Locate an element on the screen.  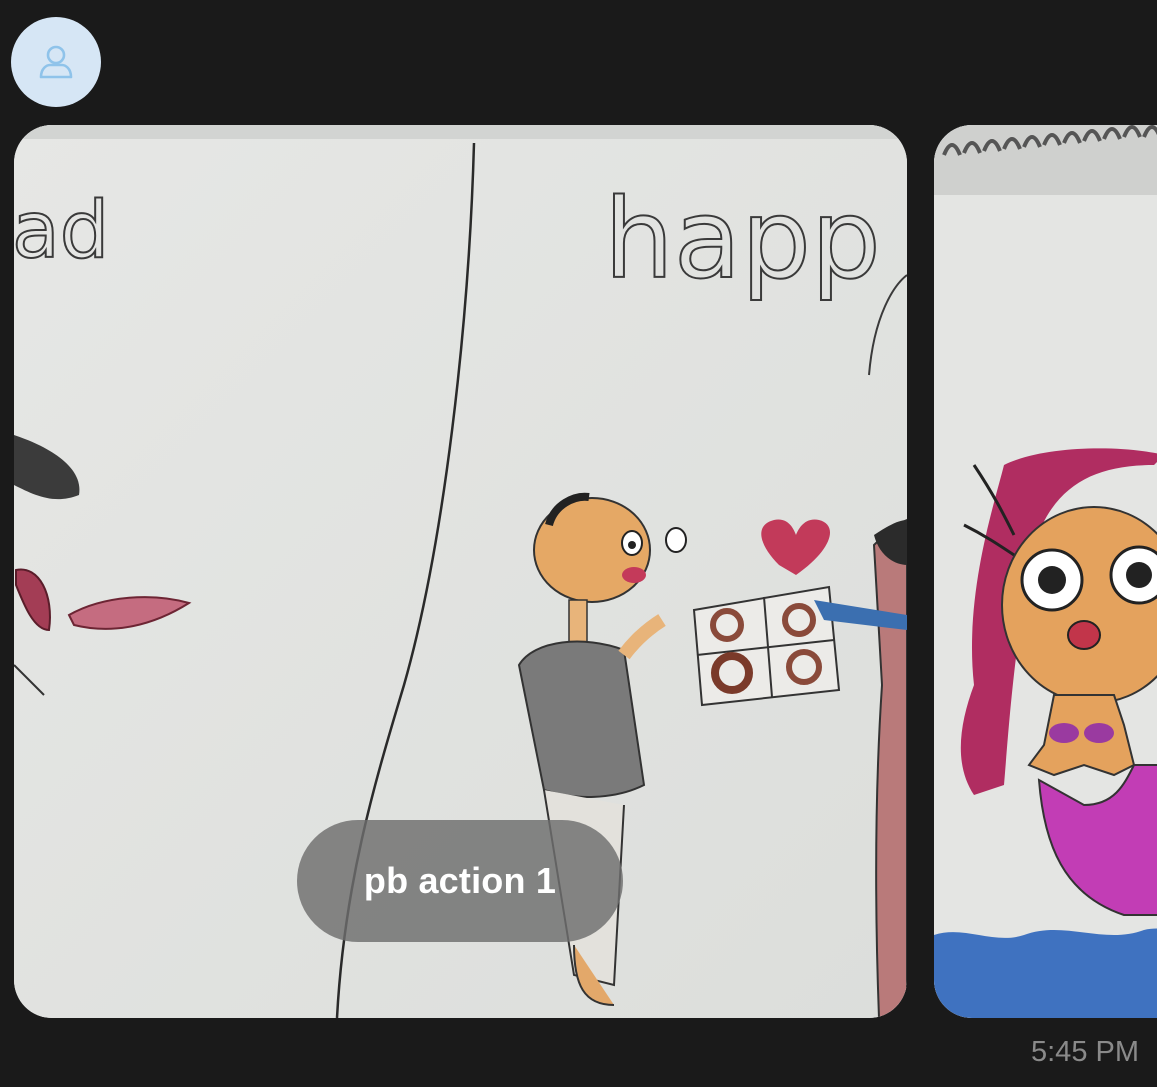
message-timestamp: 5:45 PM is located at coordinates (1085, 1052).